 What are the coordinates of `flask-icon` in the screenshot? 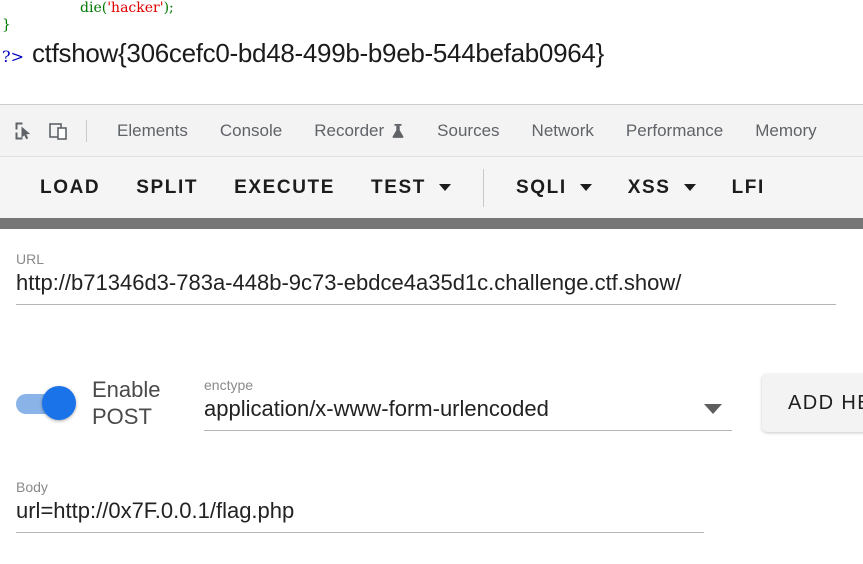 It's located at (398, 131).